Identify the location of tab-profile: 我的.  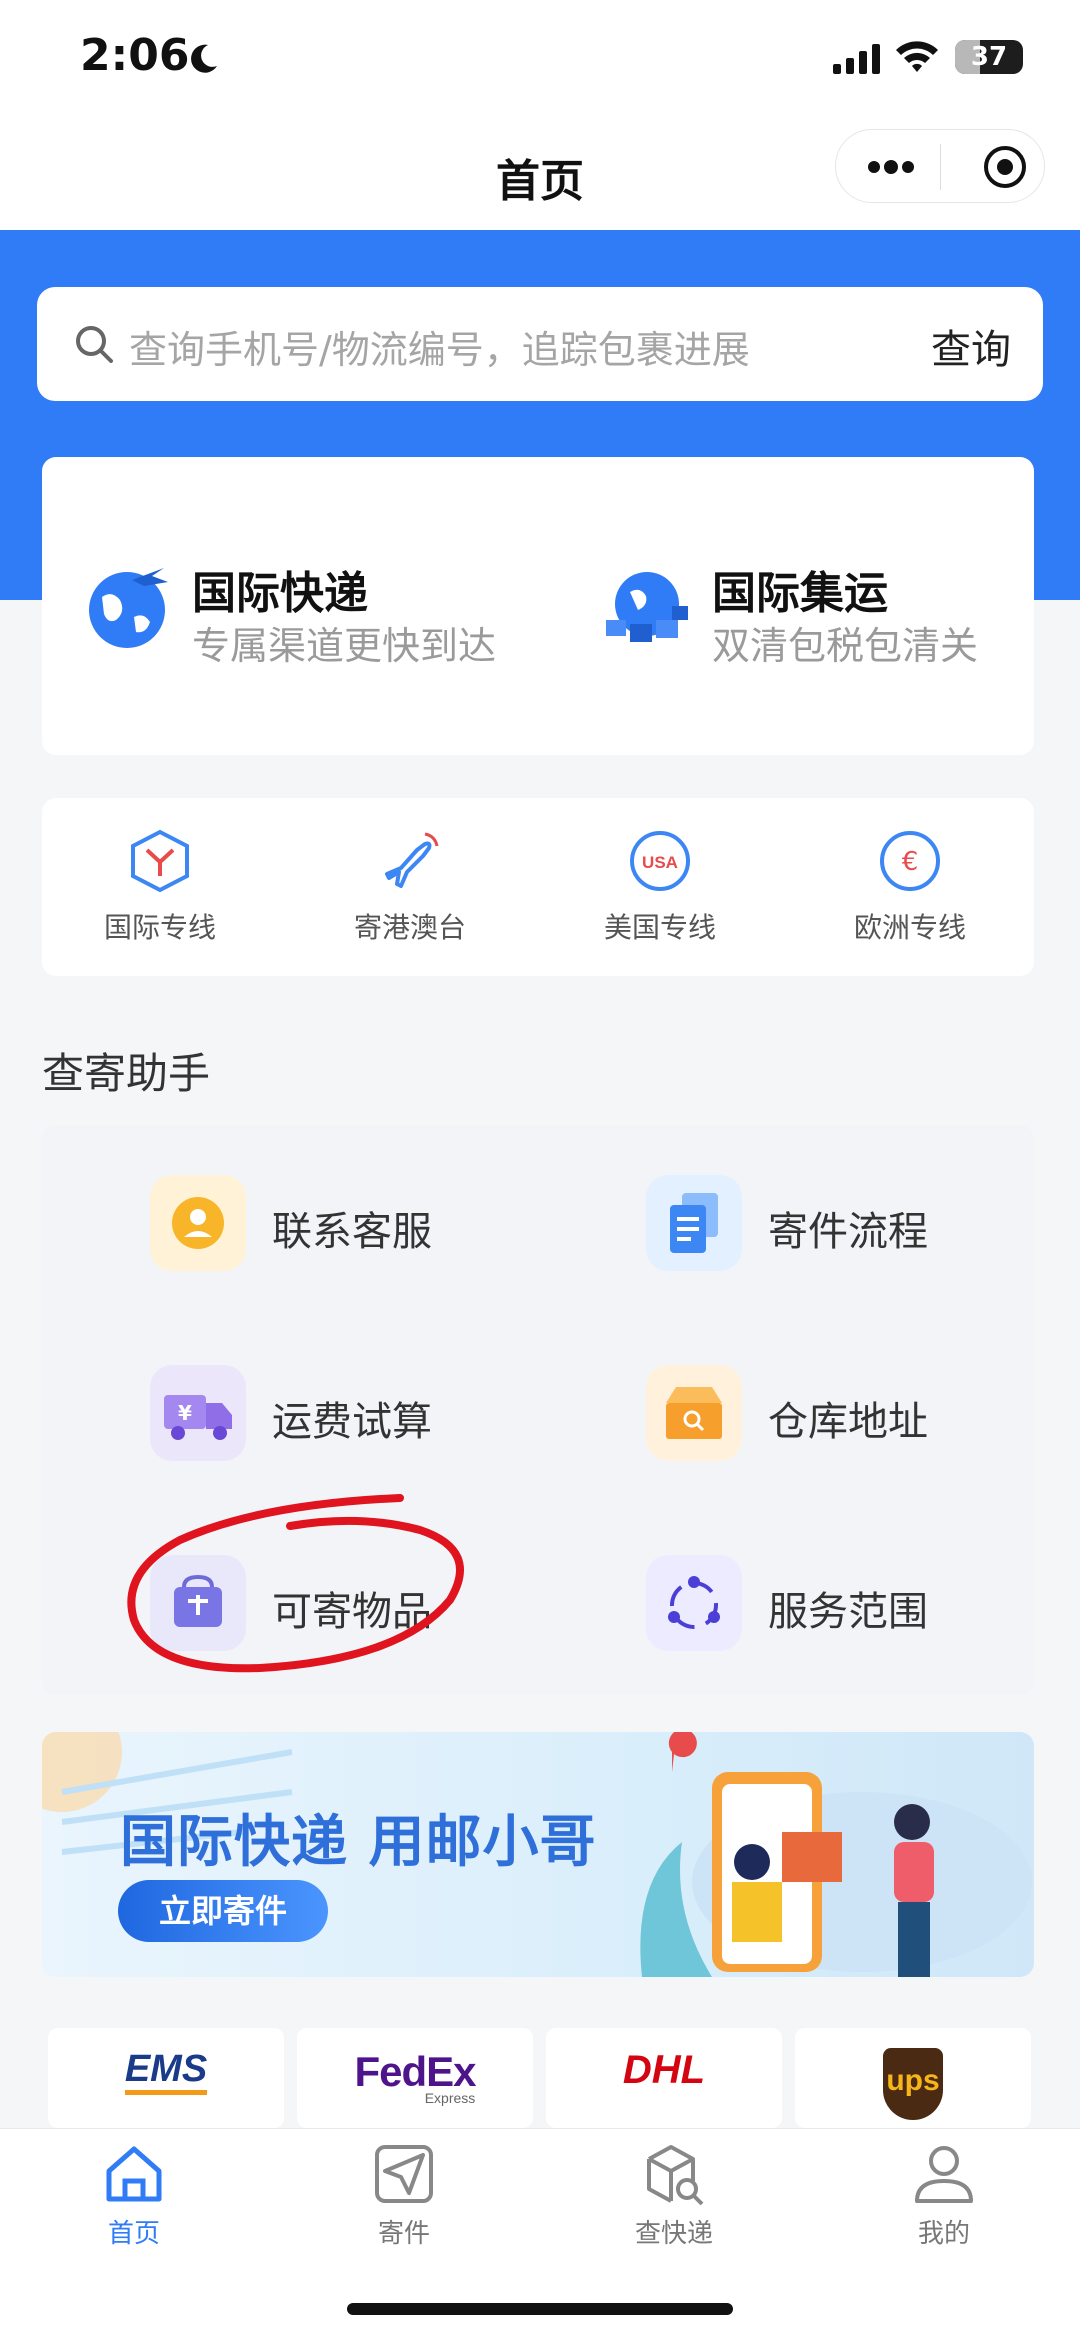
(944, 2195).